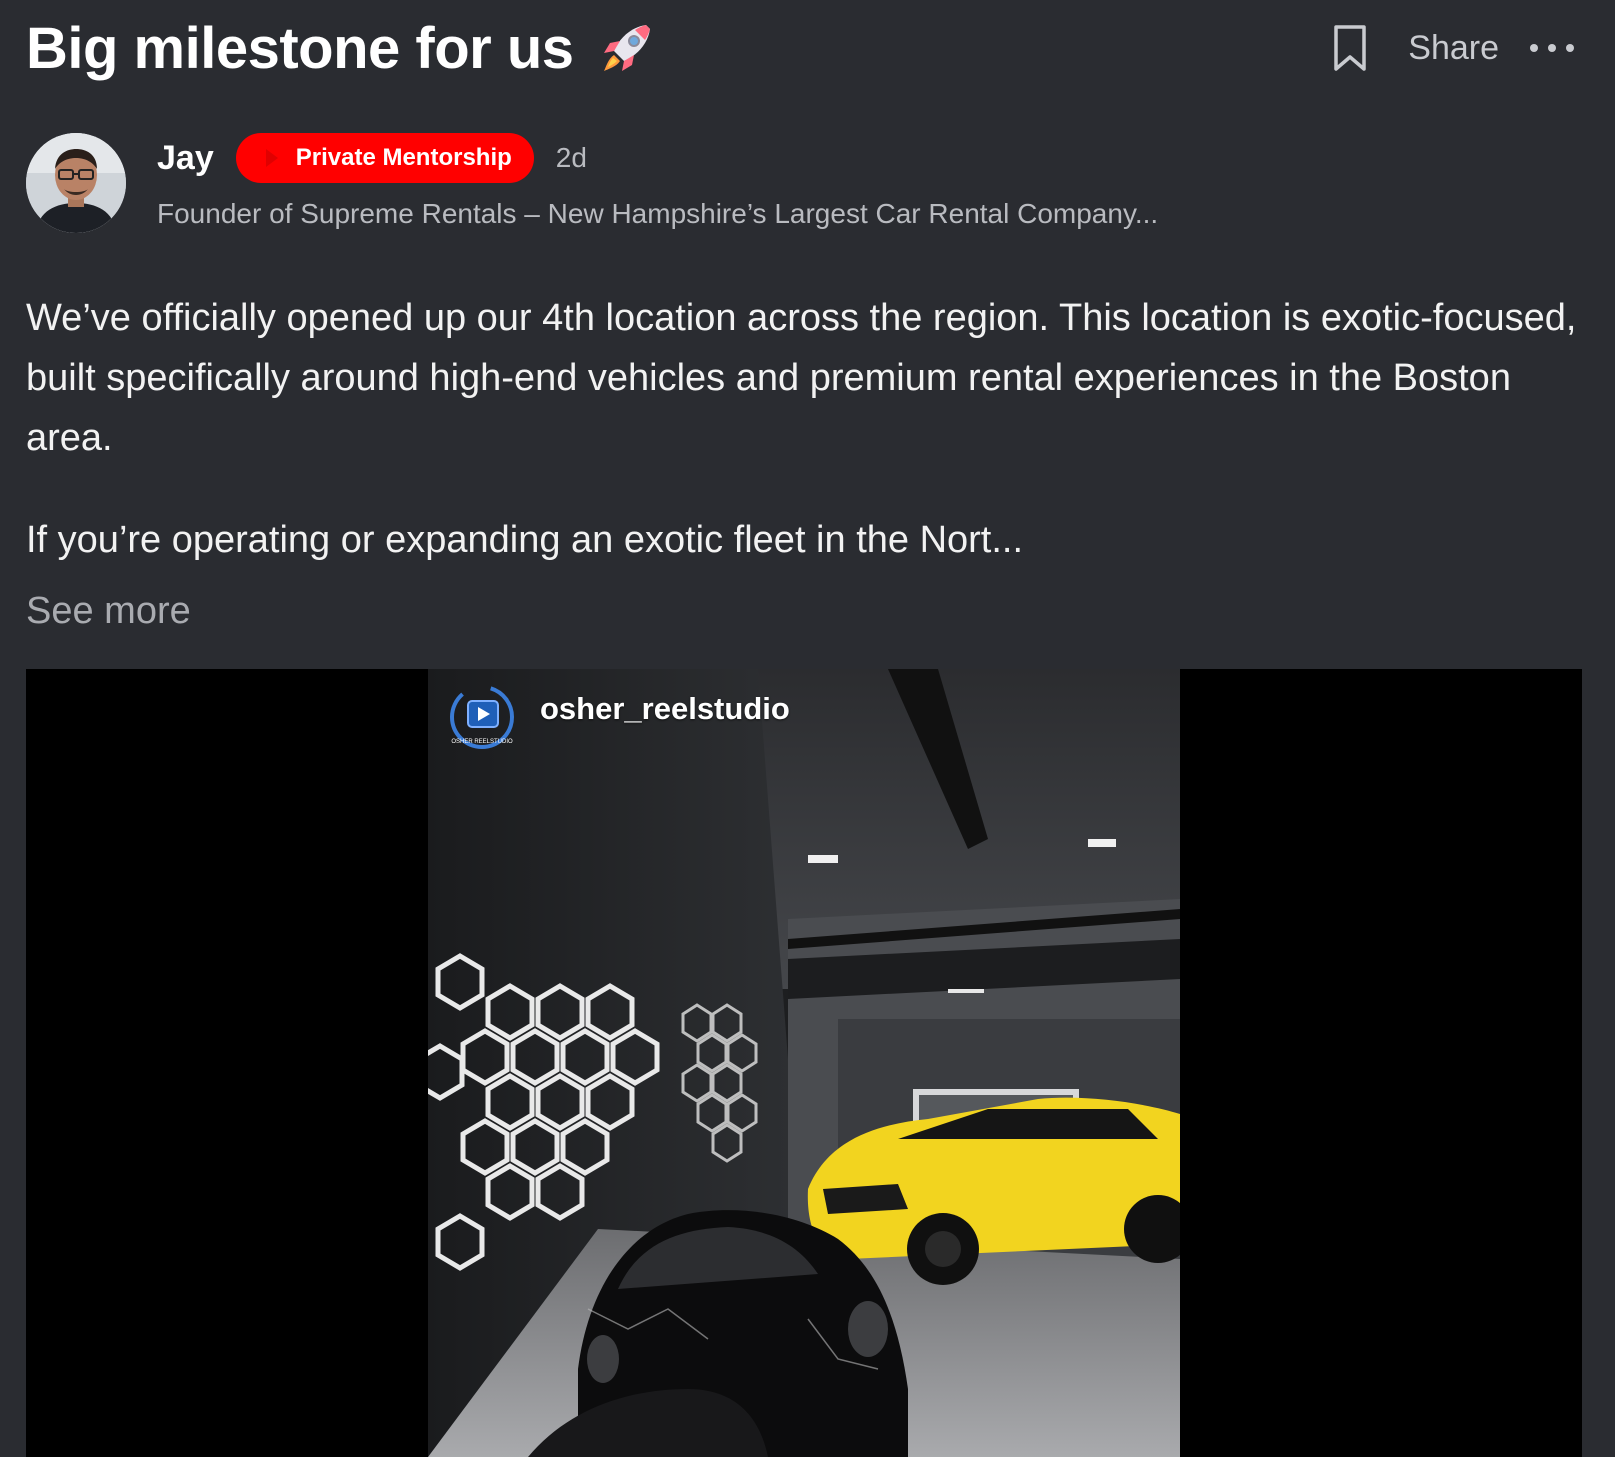 The image size is (1615, 1457). Describe the element at coordinates (300, 48) in the screenshot. I see `post-title-text: Big milestone for us` at that location.